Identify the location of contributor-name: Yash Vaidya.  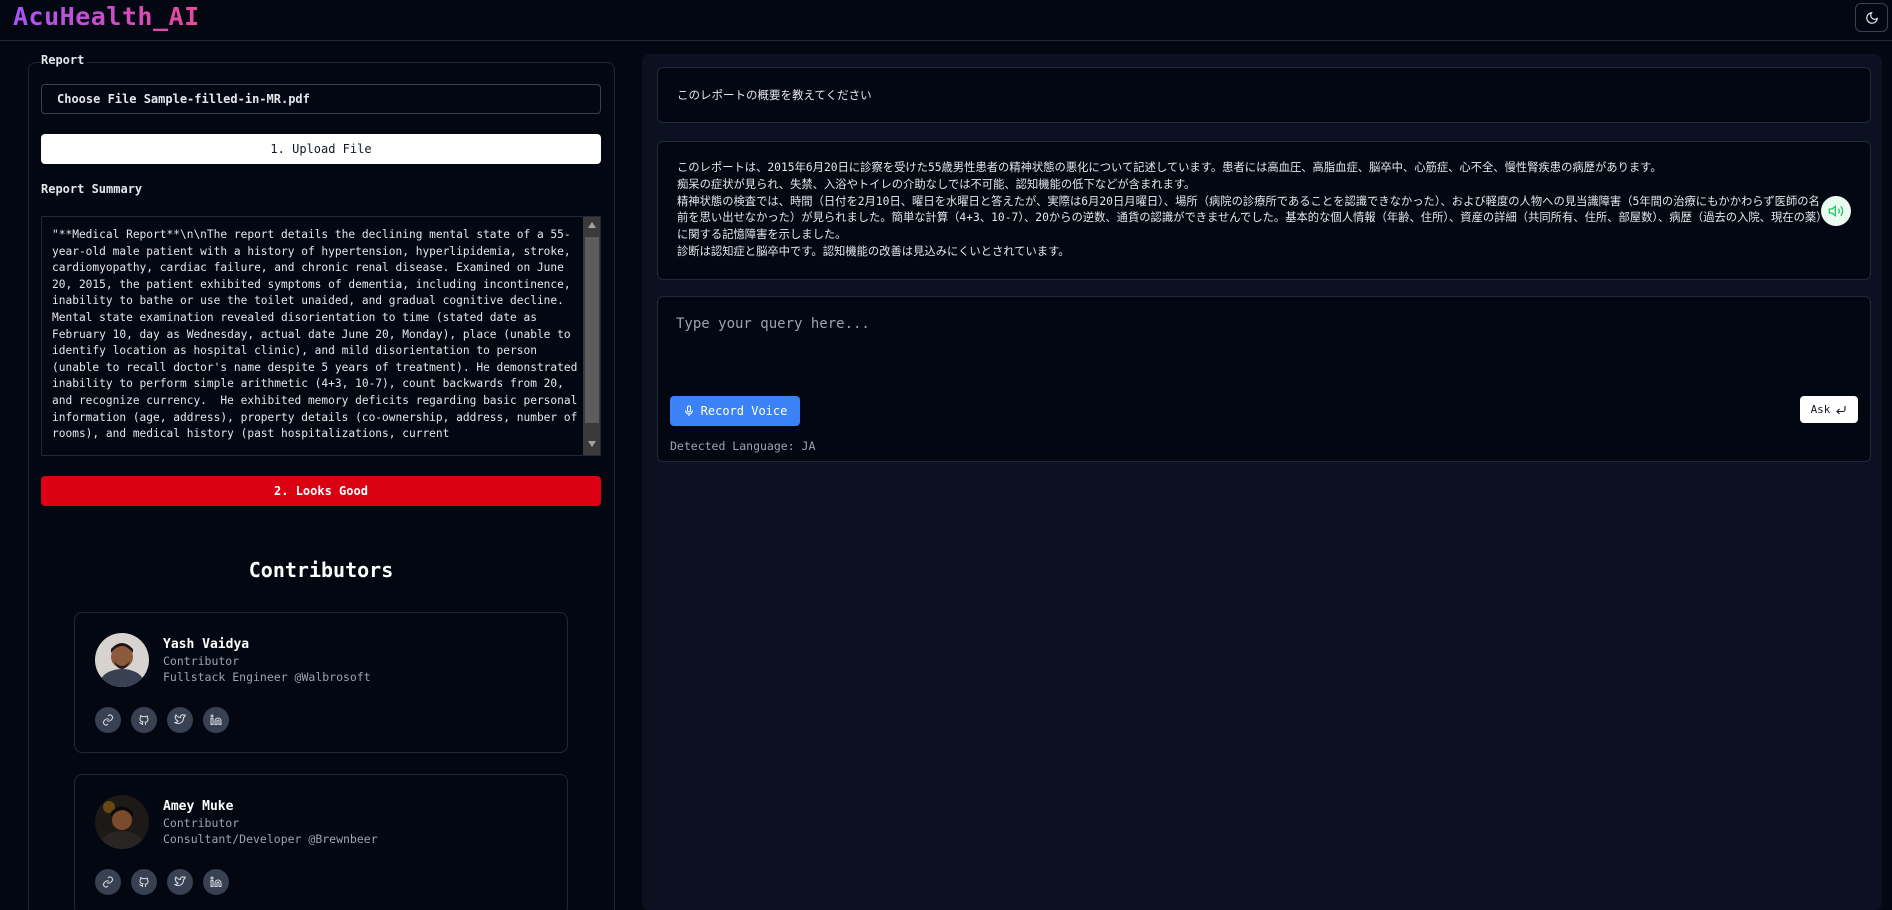
(206, 644).